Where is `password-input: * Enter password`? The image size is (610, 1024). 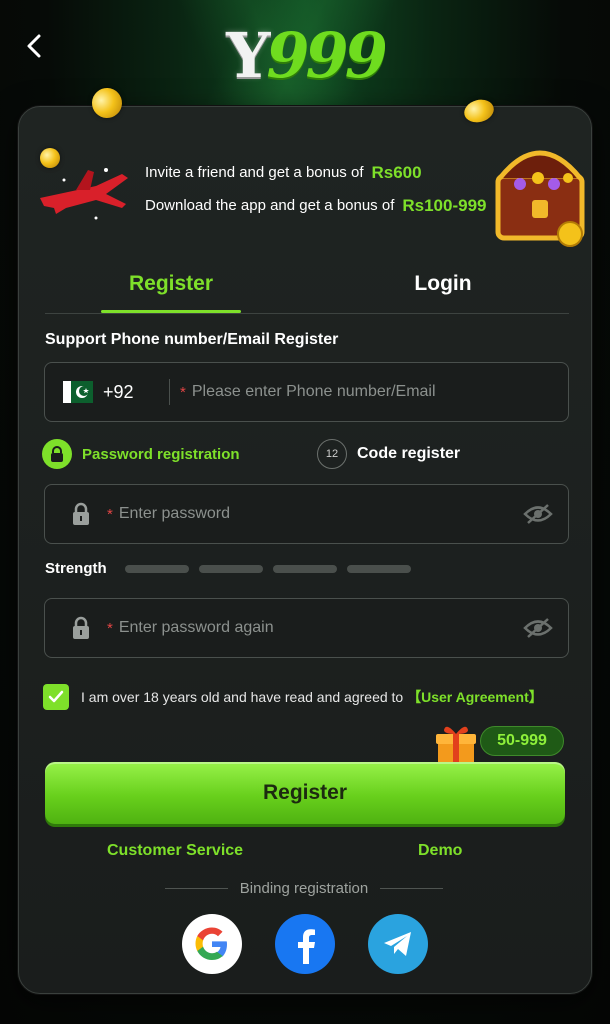
password-input: * Enter password is located at coordinates (302, 514).